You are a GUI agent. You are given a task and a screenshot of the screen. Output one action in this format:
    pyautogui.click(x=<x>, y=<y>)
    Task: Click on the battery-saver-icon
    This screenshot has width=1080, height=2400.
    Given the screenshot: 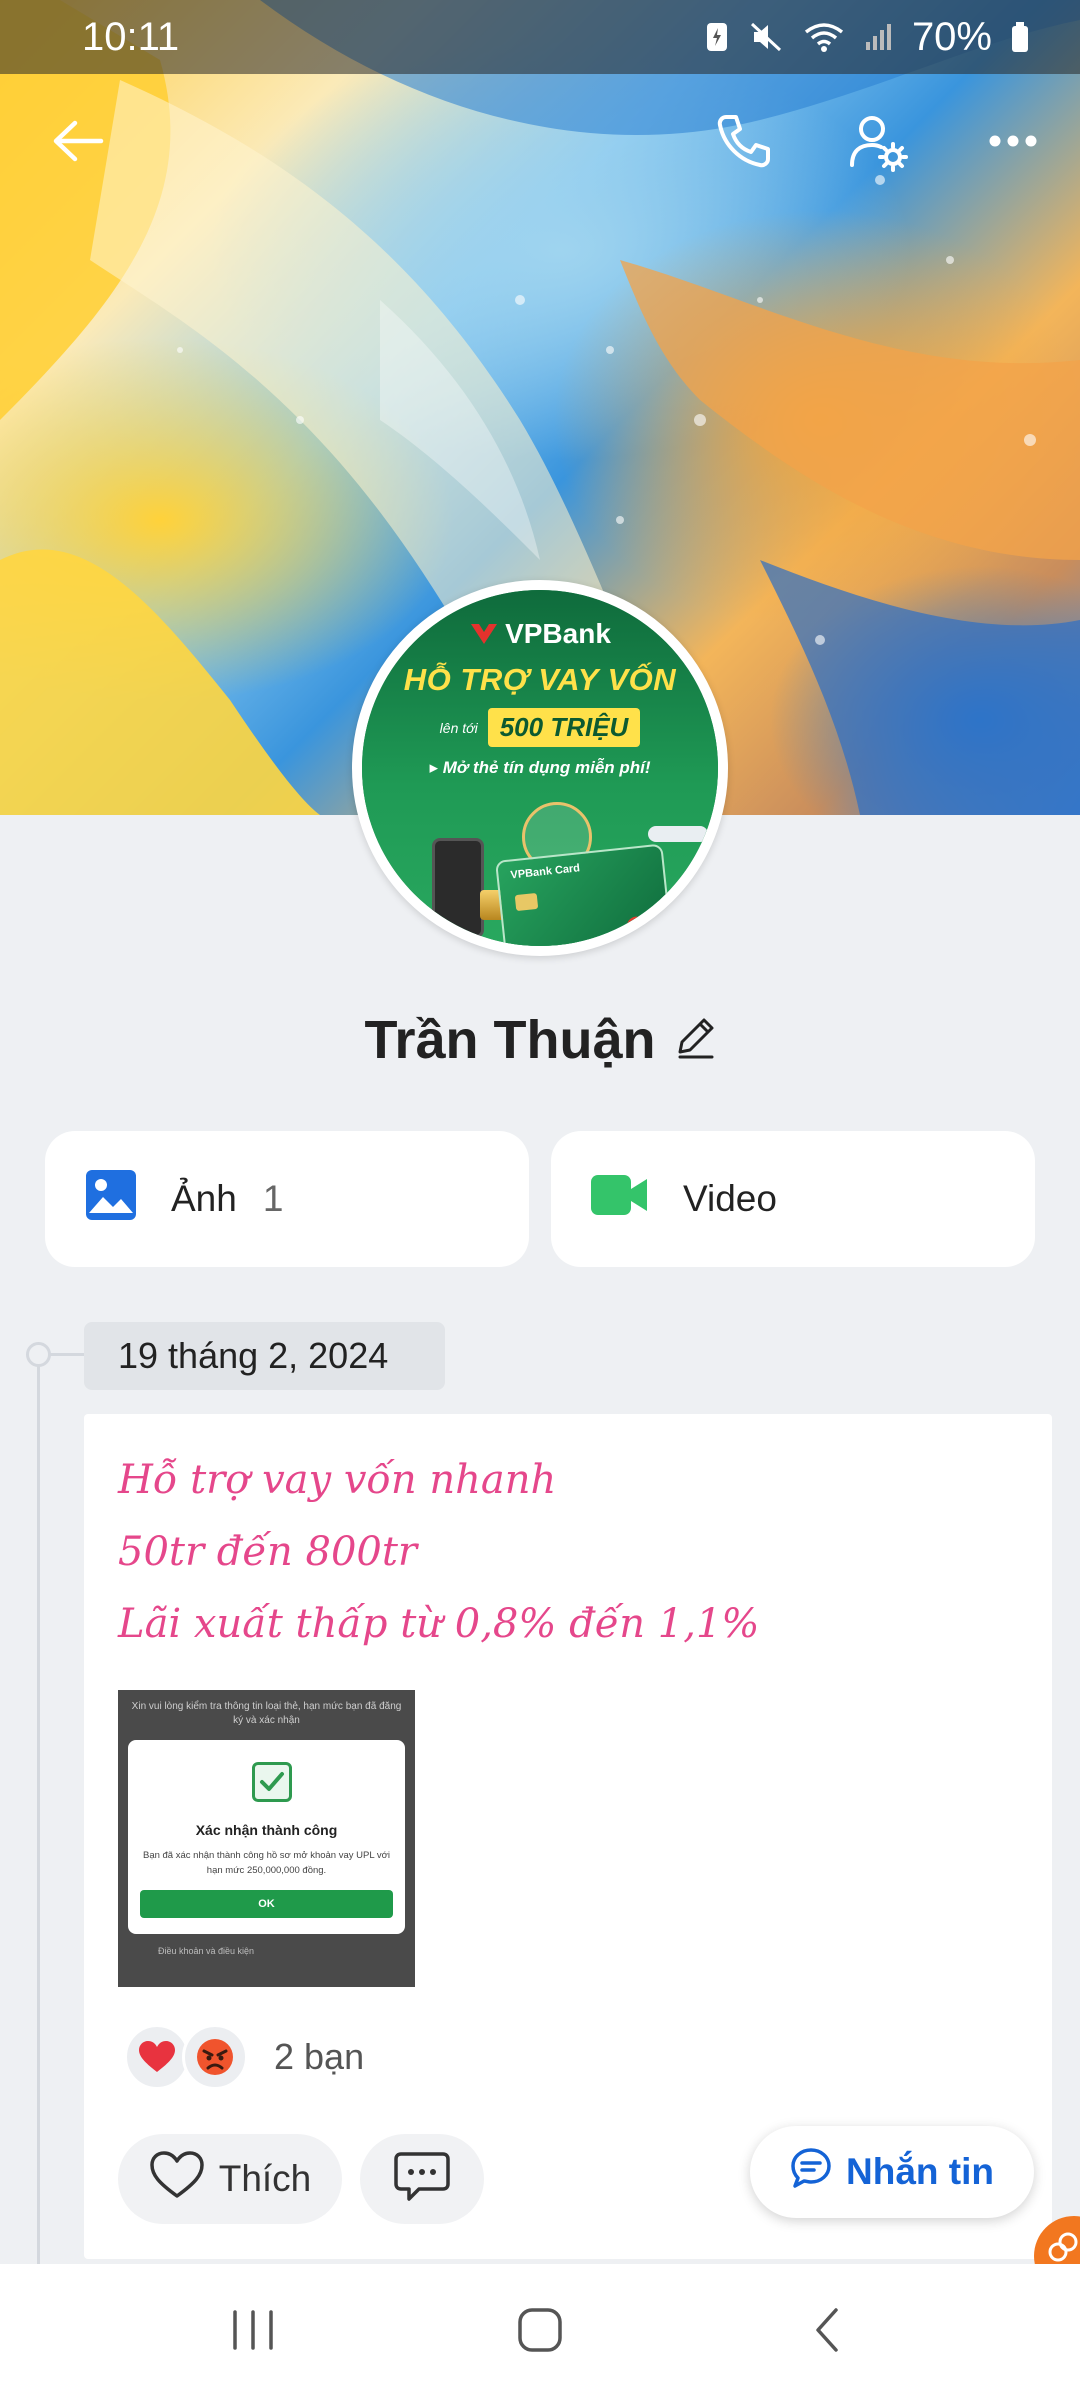 What is the action you would take?
    pyautogui.click(x=717, y=37)
    